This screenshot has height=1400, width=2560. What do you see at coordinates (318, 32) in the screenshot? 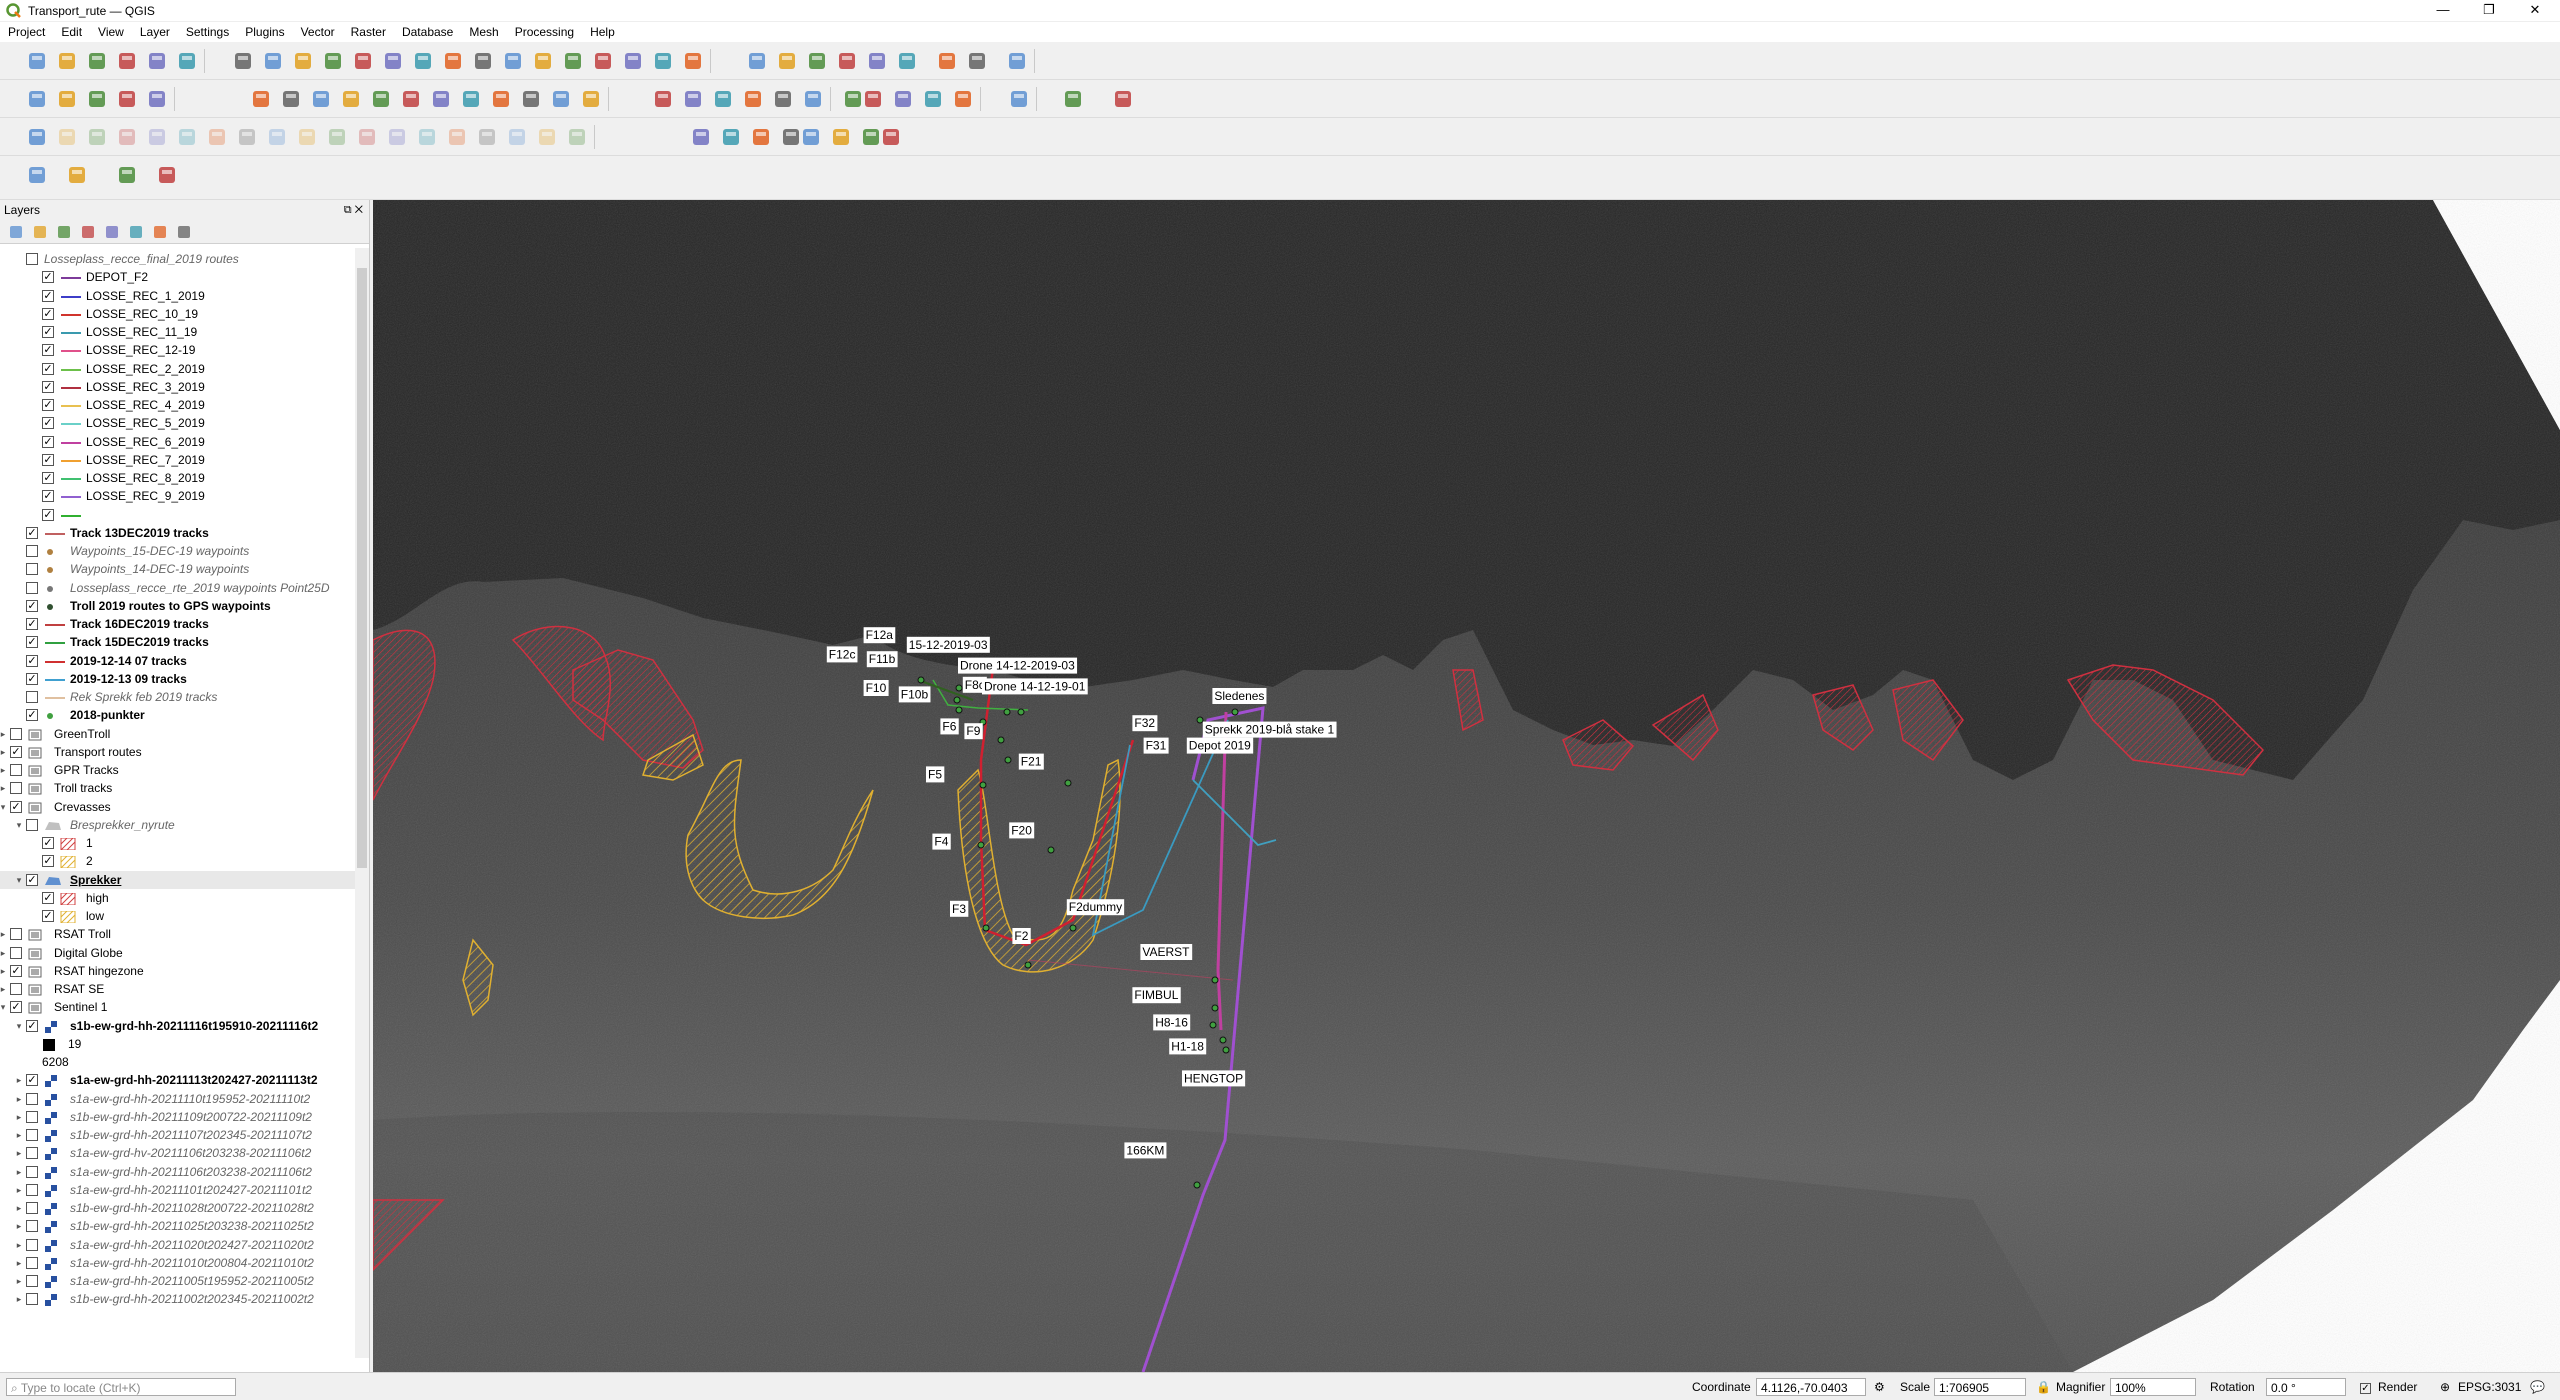
I see `menu-vector: Vector` at bounding box center [318, 32].